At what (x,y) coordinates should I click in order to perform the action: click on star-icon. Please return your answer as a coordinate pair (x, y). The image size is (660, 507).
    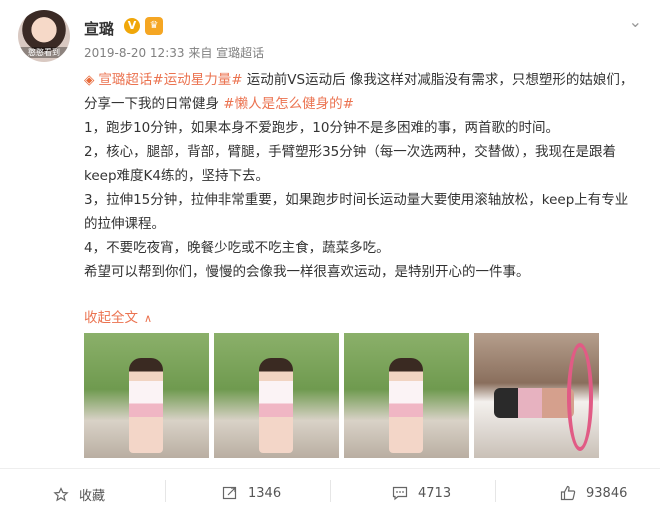
    Looking at the image, I should click on (62, 494).